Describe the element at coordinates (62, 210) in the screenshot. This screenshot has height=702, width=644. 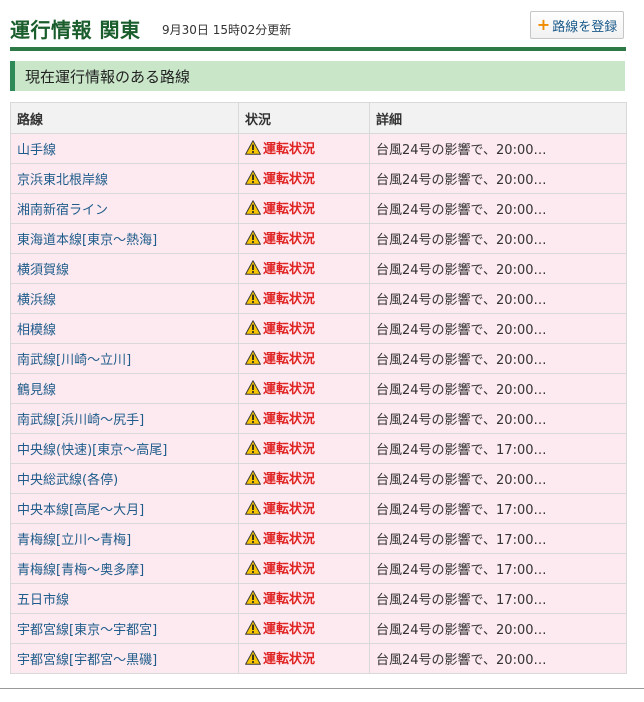
I see `line-link: 湘南新宿ライン` at that location.